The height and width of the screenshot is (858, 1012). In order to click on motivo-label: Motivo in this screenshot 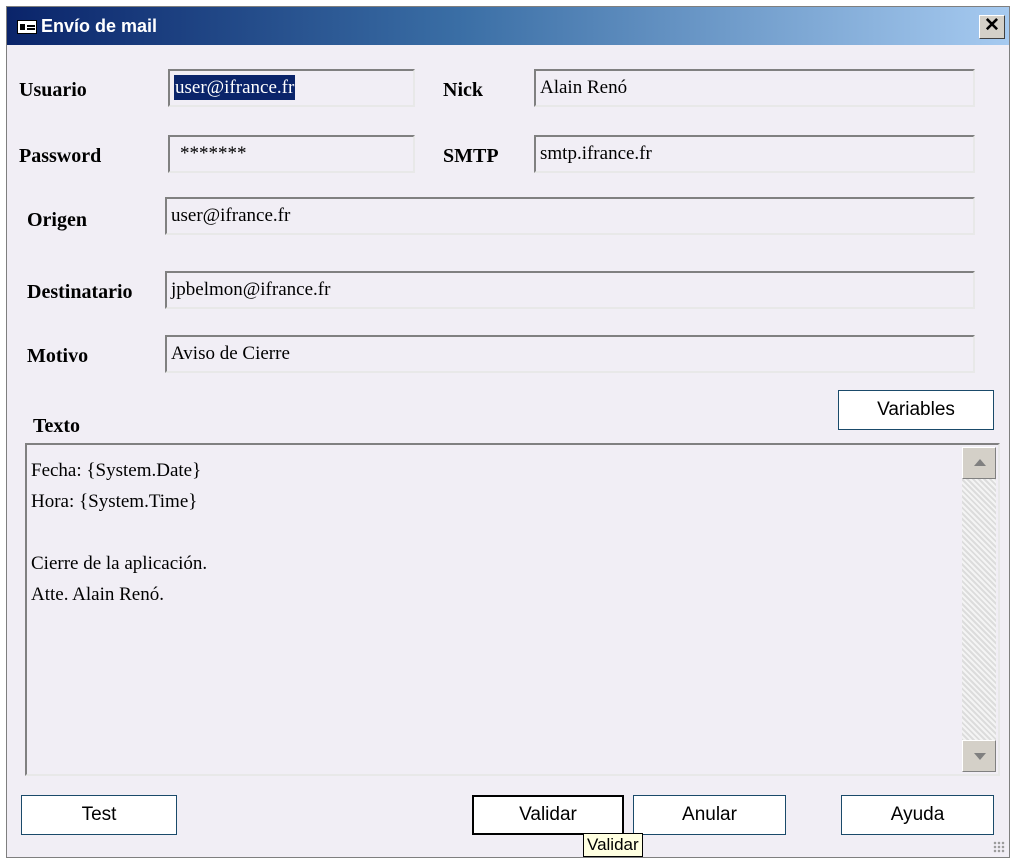, I will do `click(58, 356)`.